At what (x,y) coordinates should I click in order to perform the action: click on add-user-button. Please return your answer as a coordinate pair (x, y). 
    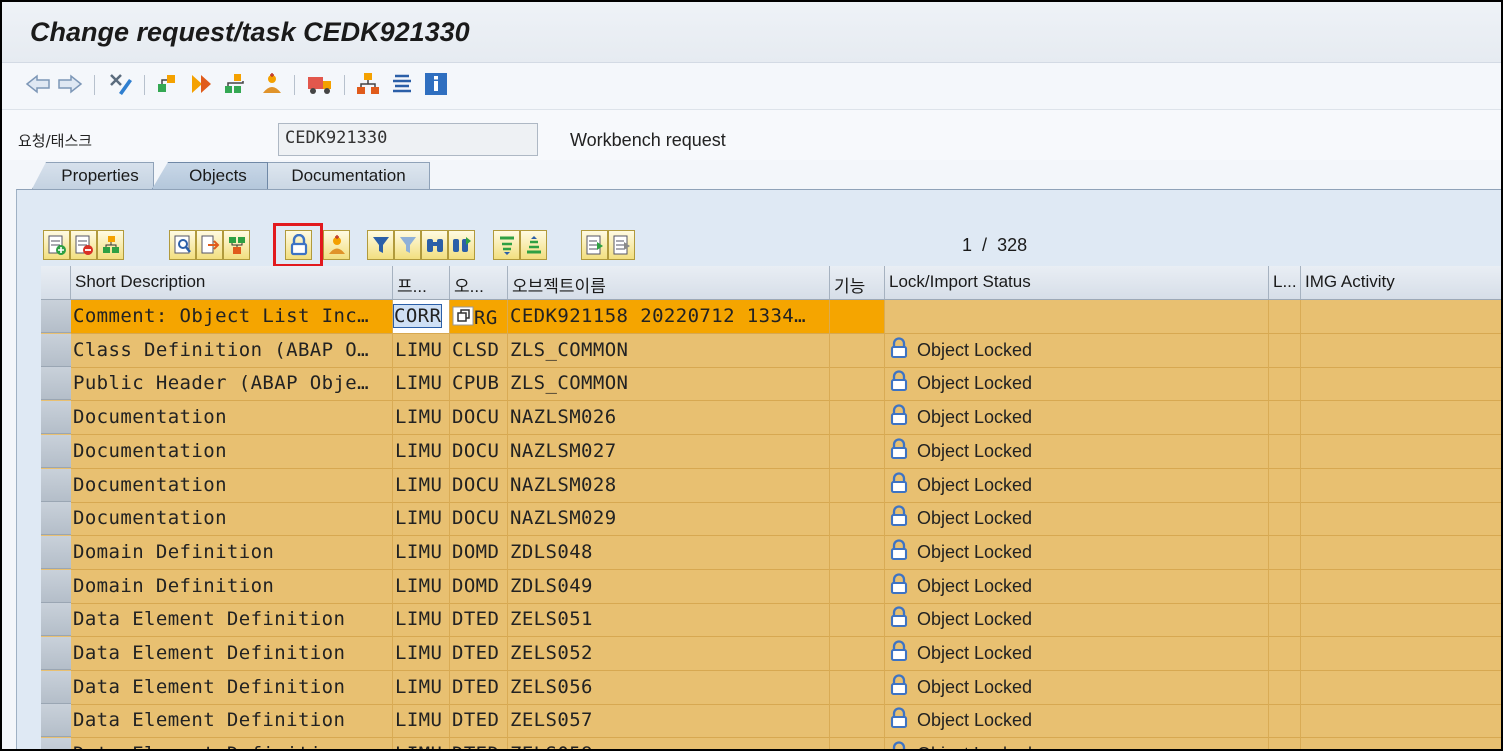
    Looking at the image, I should click on (336, 245).